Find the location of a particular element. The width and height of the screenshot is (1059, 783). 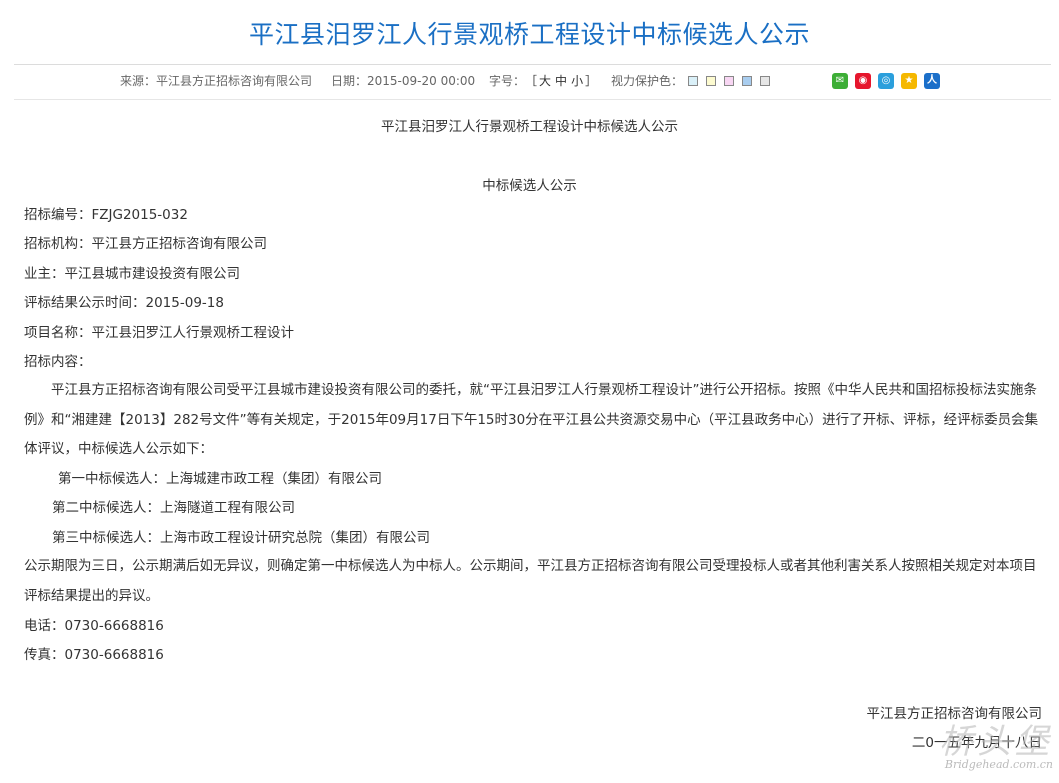

source-value: 平江县方正招标咨询有限公司 is located at coordinates (234, 81).